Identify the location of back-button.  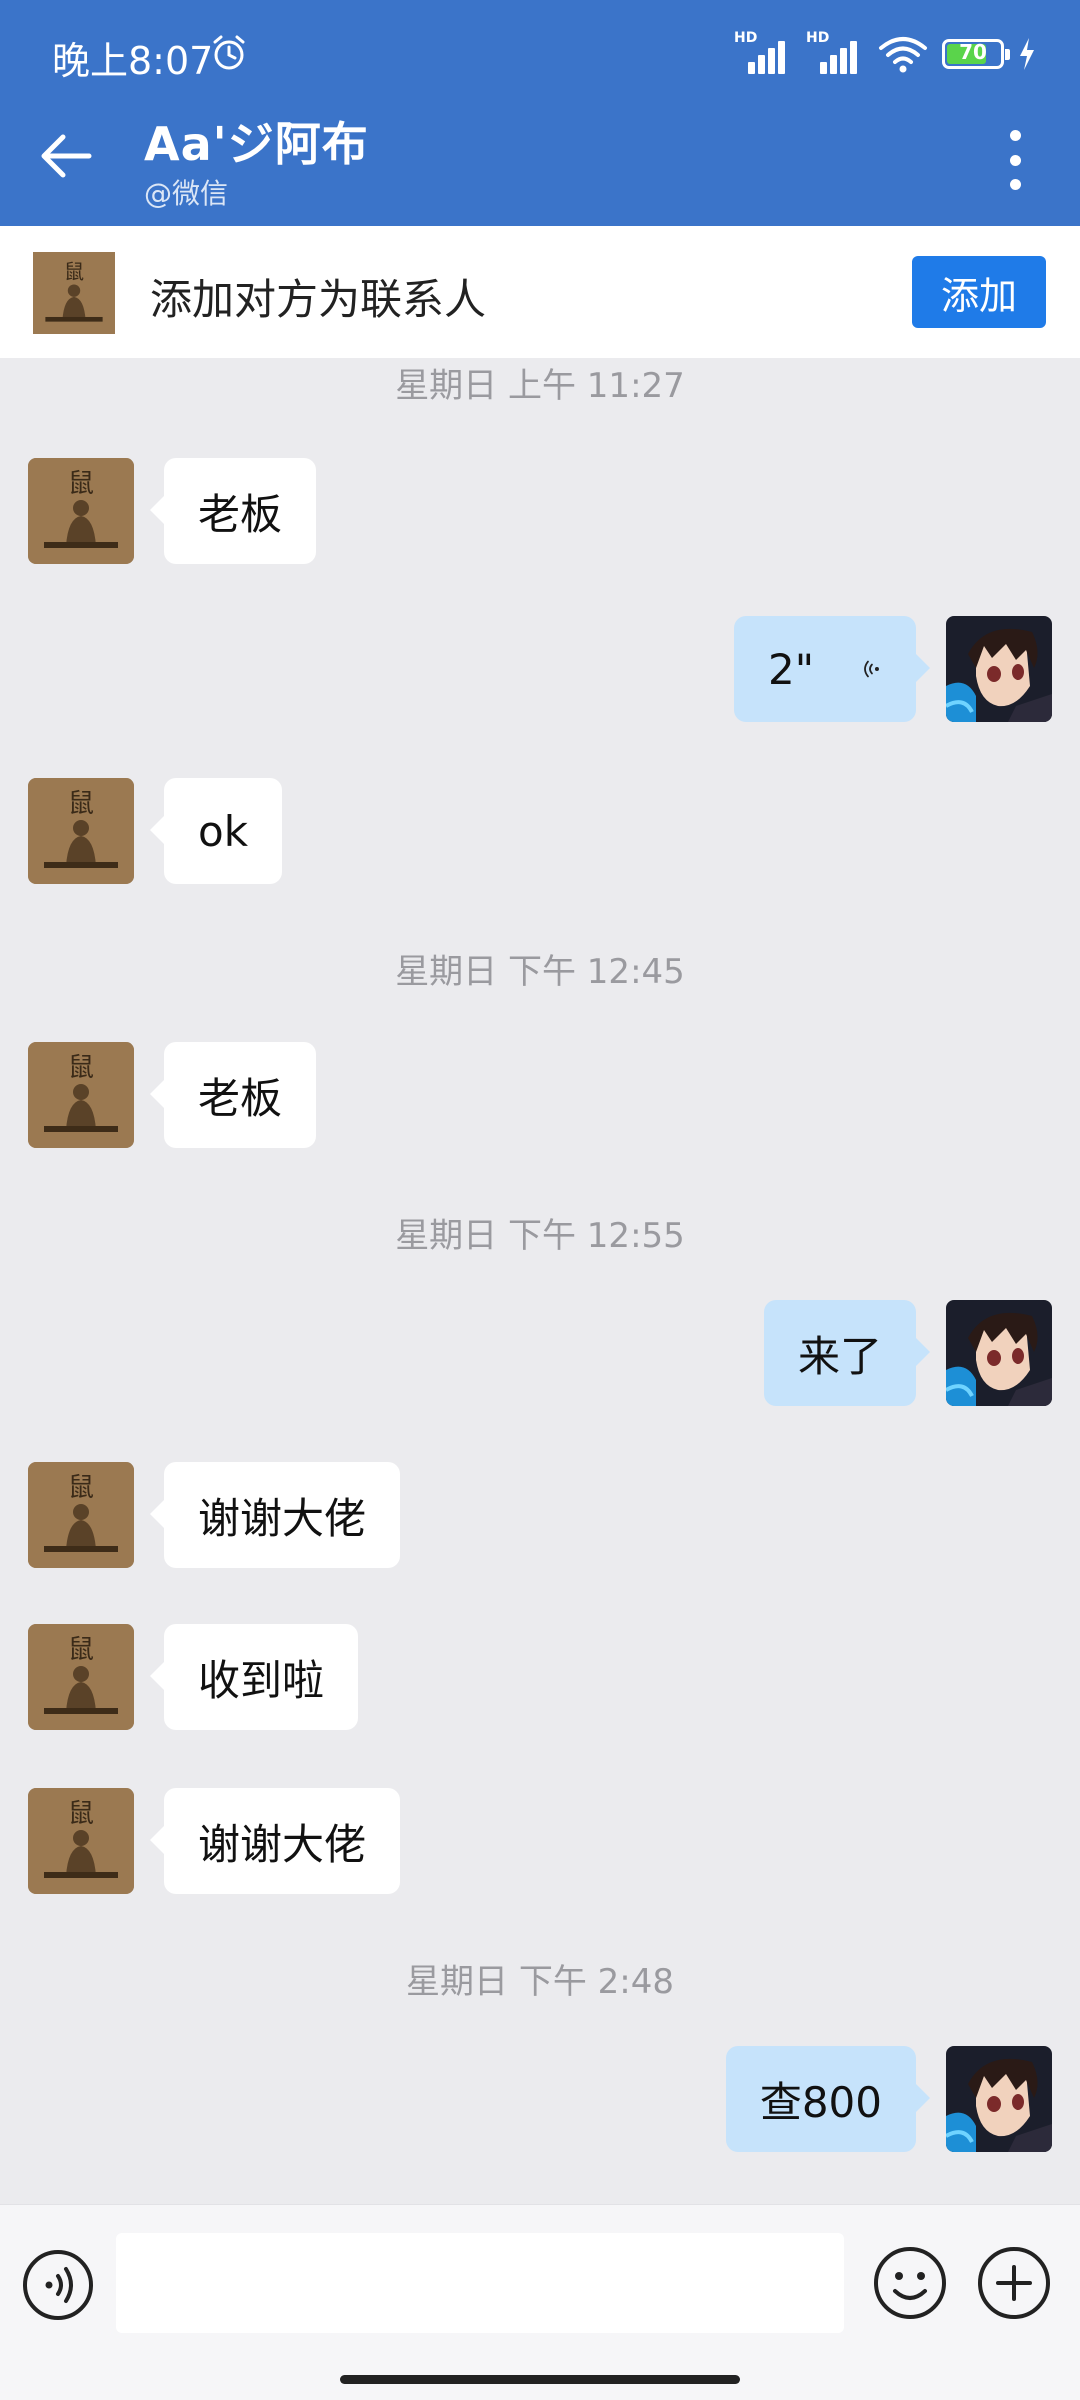
(66, 156).